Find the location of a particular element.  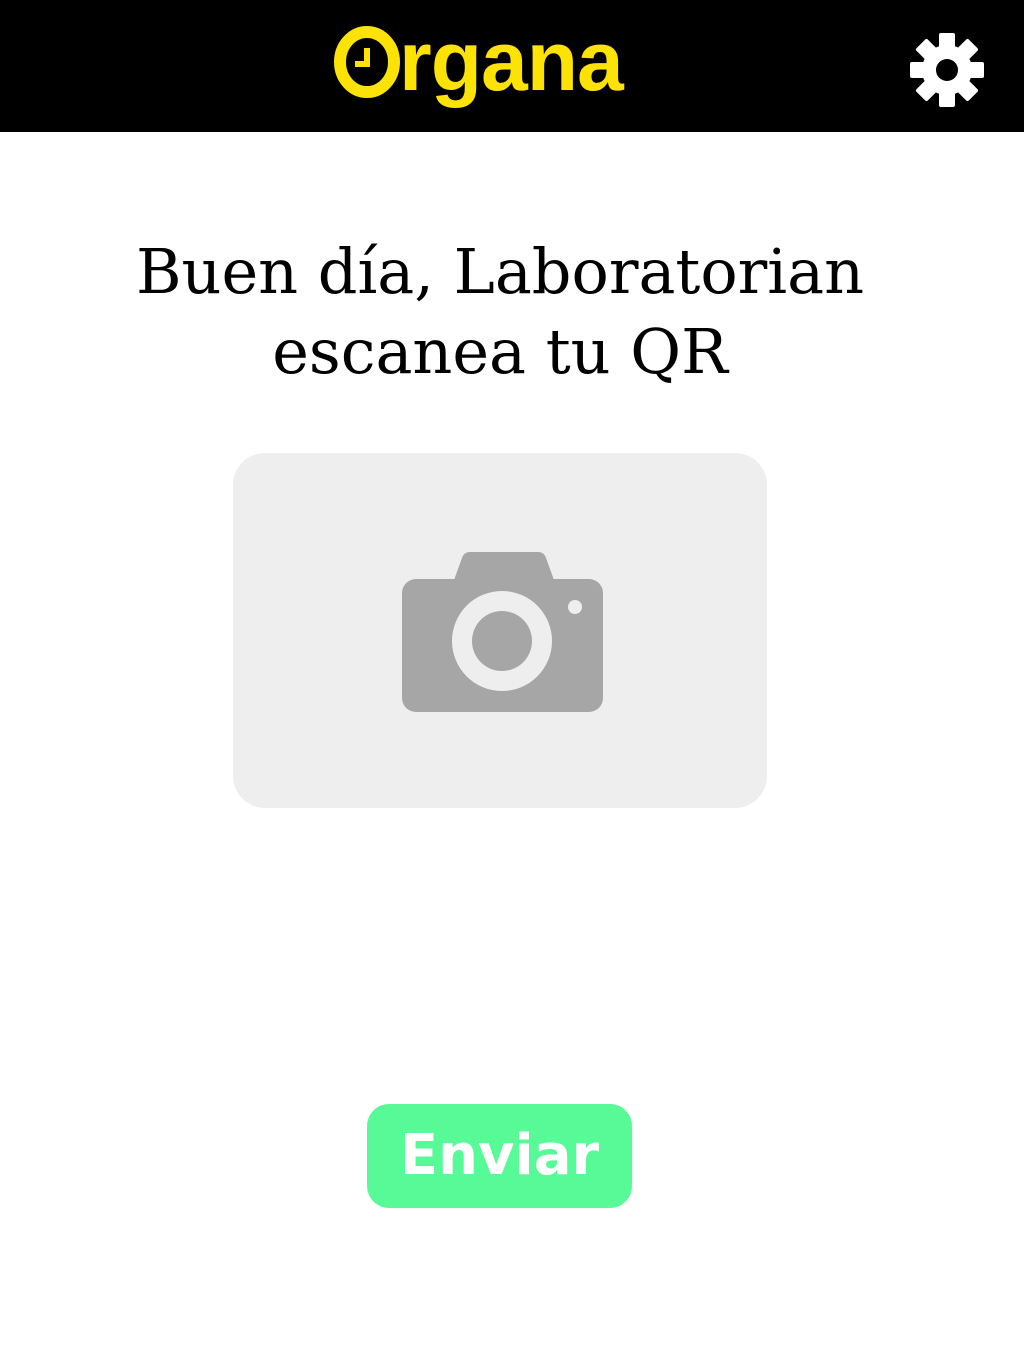

camera-capture-area is located at coordinates (500, 630).